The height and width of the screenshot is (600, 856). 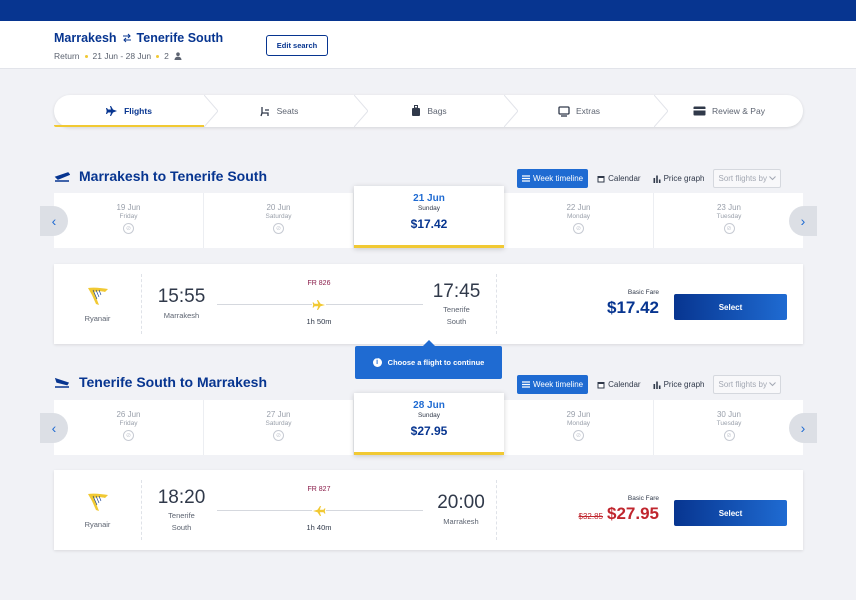 I want to click on section-title-text: Tenerife South to Marrakesh, so click(x=173, y=382).